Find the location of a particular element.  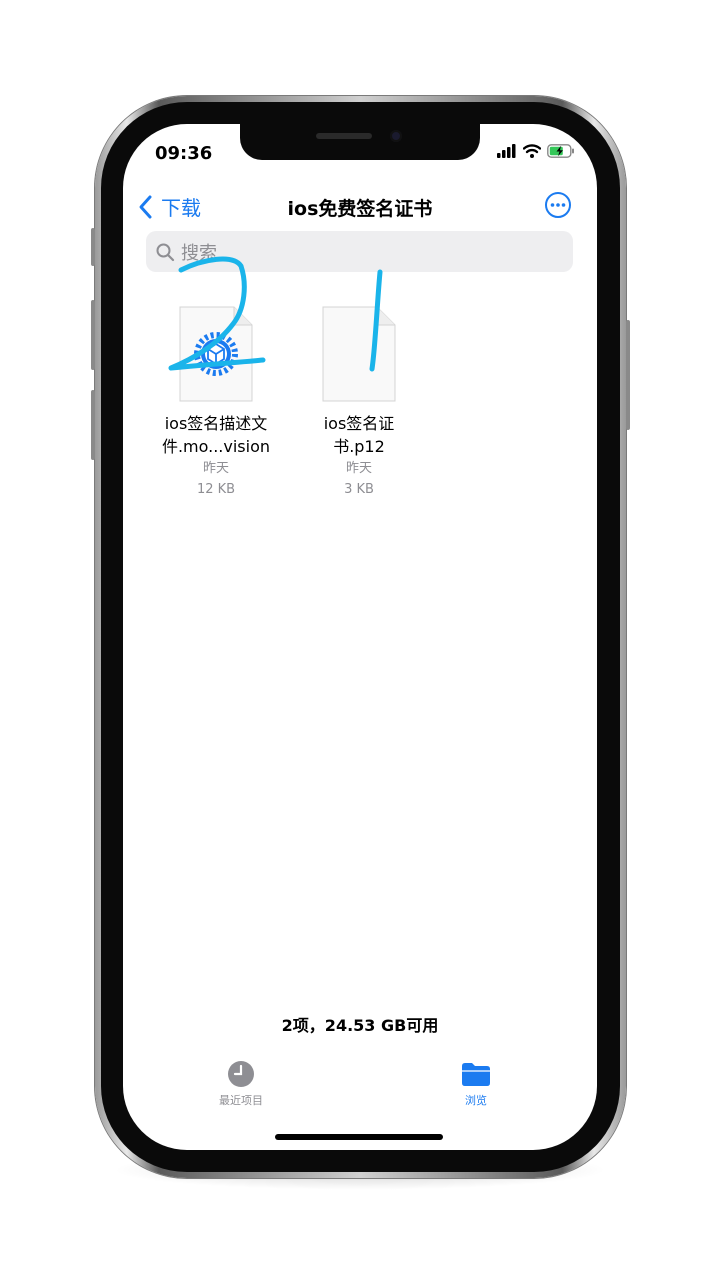

status-icons is located at coordinates (536, 151).